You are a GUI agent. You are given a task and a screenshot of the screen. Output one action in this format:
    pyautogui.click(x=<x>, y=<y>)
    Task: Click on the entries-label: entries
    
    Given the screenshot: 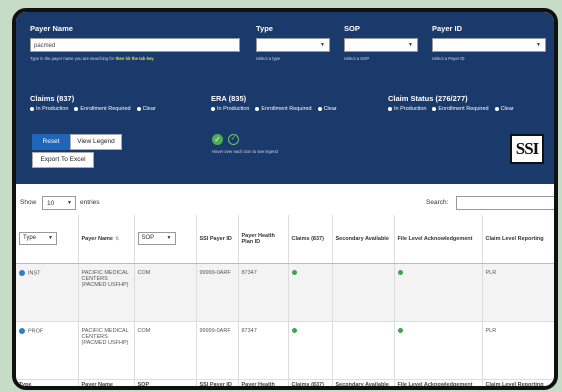 What is the action you would take?
    pyautogui.click(x=90, y=202)
    